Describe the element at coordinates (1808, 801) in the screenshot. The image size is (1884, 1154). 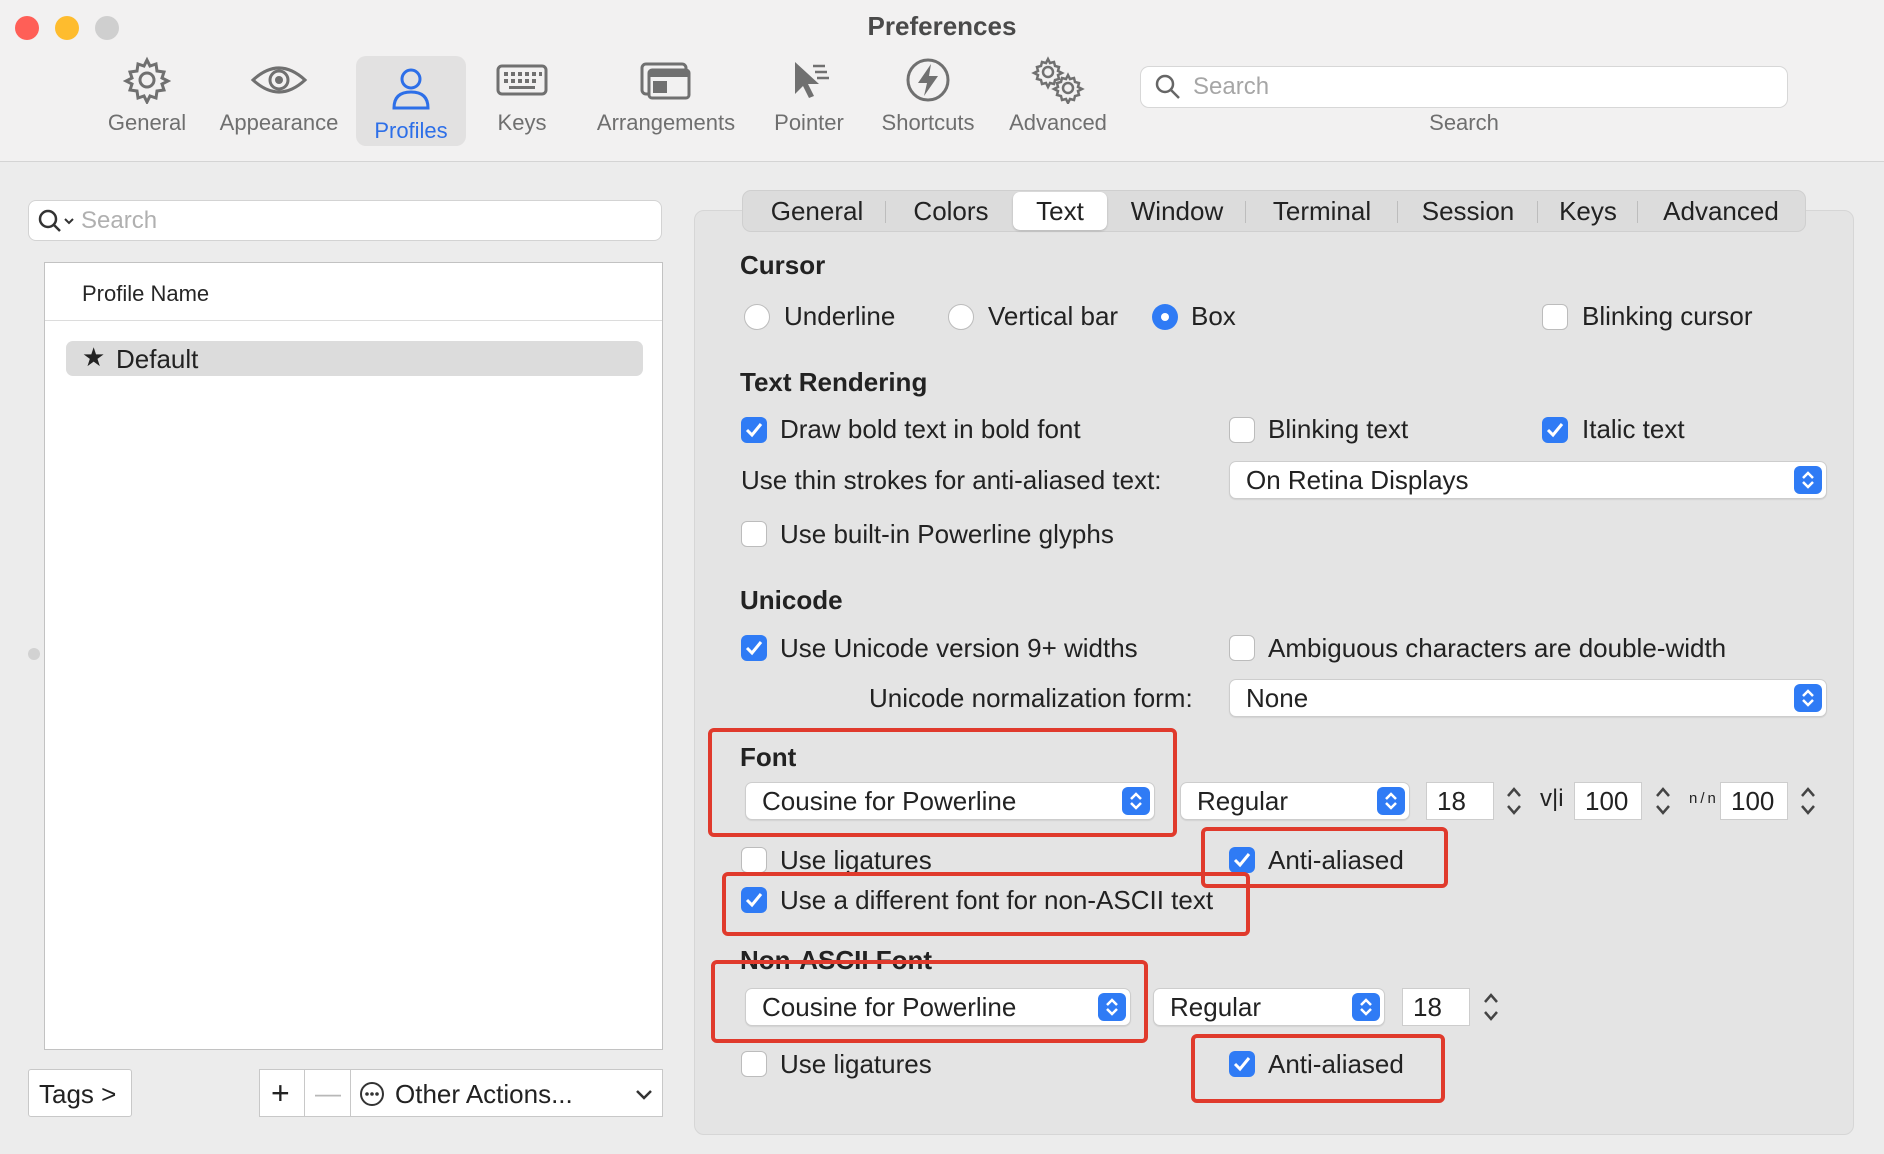
I see `horizontal-spacing-stepper` at that location.